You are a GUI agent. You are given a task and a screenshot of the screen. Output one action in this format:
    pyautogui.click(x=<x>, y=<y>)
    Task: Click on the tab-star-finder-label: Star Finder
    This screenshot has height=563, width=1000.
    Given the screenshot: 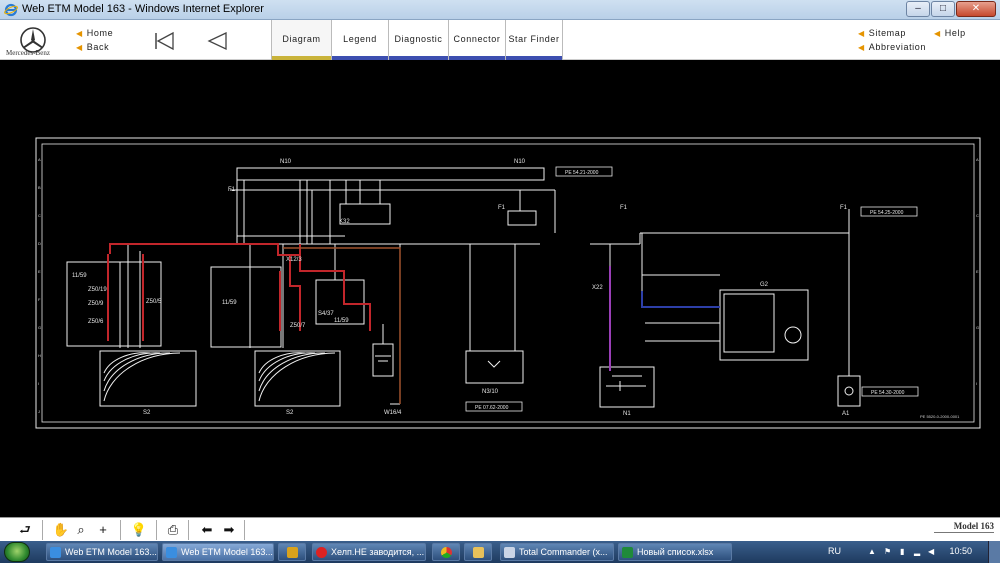 What is the action you would take?
    pyautogui.click(x=534, y=39)
    